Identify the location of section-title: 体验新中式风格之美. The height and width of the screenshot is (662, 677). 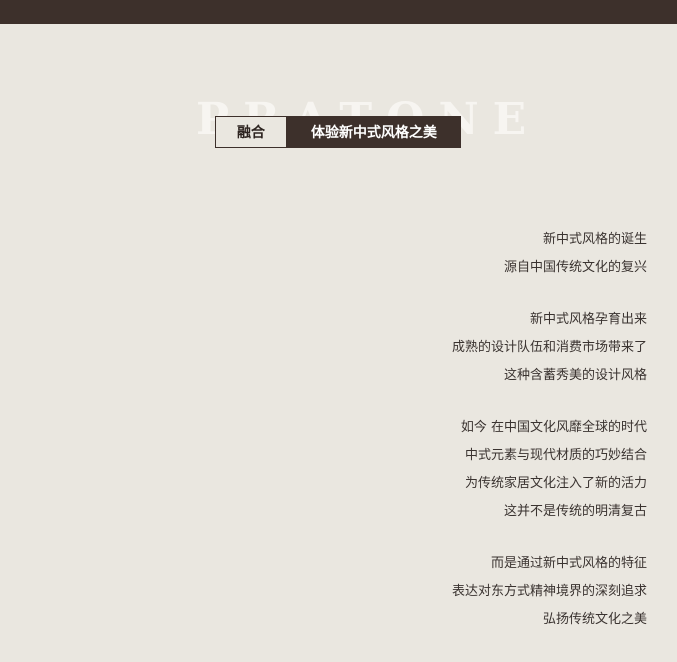
(374, 132).